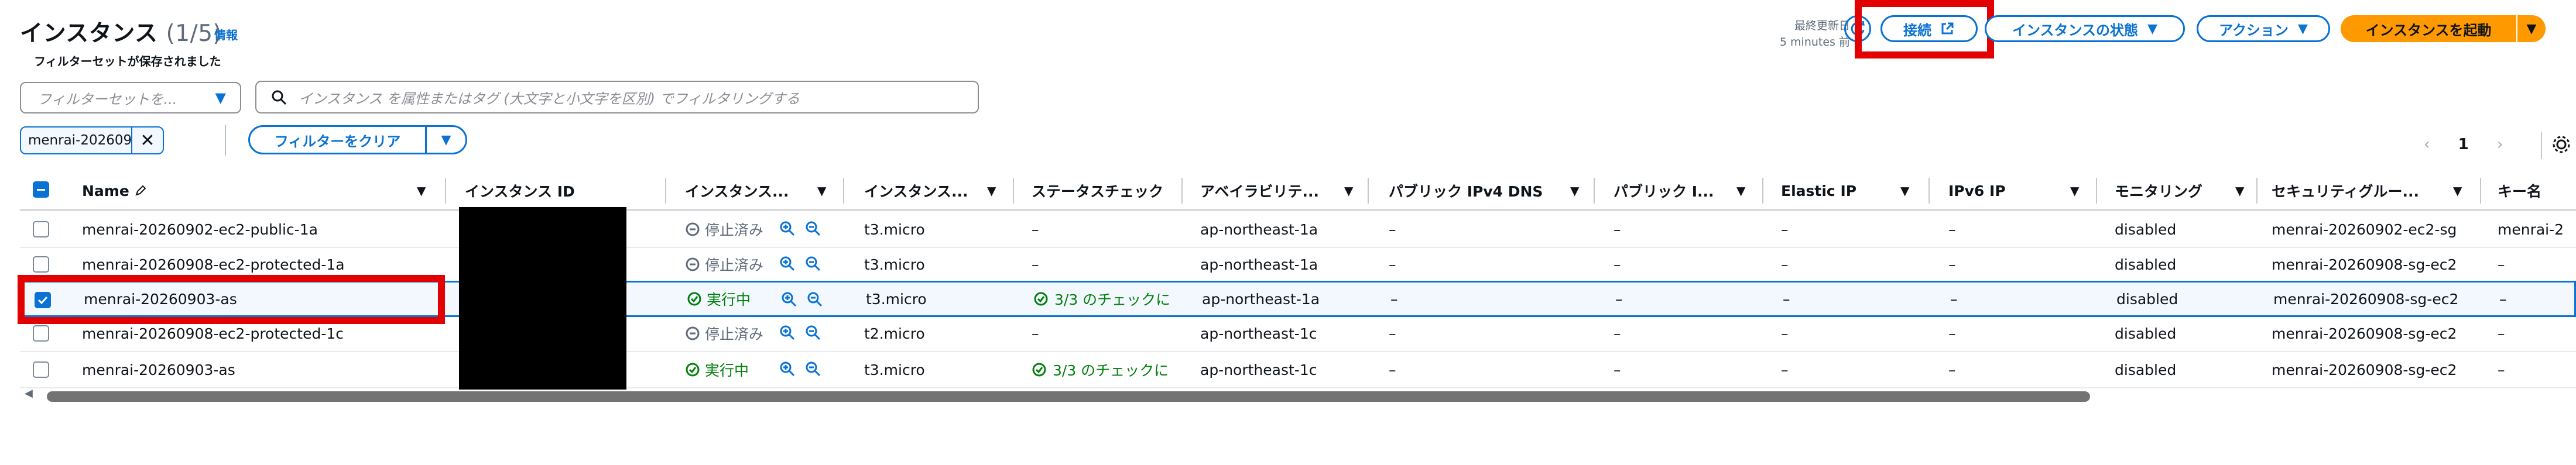  Describe the element at coordinates (2173, 191) in the screenshot. I see `col-monitoring: モニタリング` at that location.